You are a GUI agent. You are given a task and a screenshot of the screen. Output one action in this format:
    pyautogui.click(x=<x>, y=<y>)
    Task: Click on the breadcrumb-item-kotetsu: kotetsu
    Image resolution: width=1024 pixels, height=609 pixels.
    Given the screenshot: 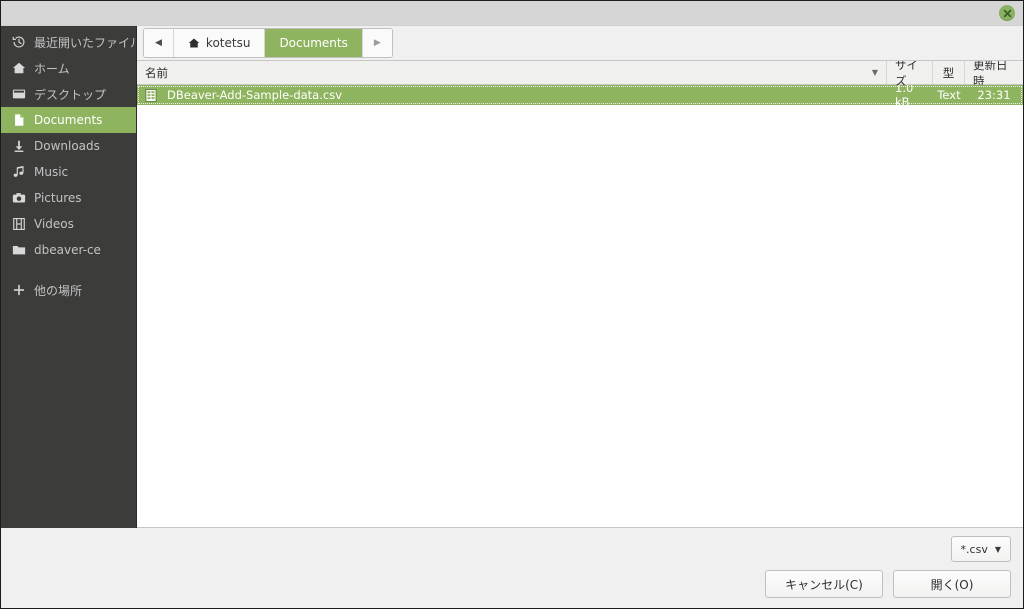 What is the action you would take?
    pyautogui.click(x=219, y=43)
    